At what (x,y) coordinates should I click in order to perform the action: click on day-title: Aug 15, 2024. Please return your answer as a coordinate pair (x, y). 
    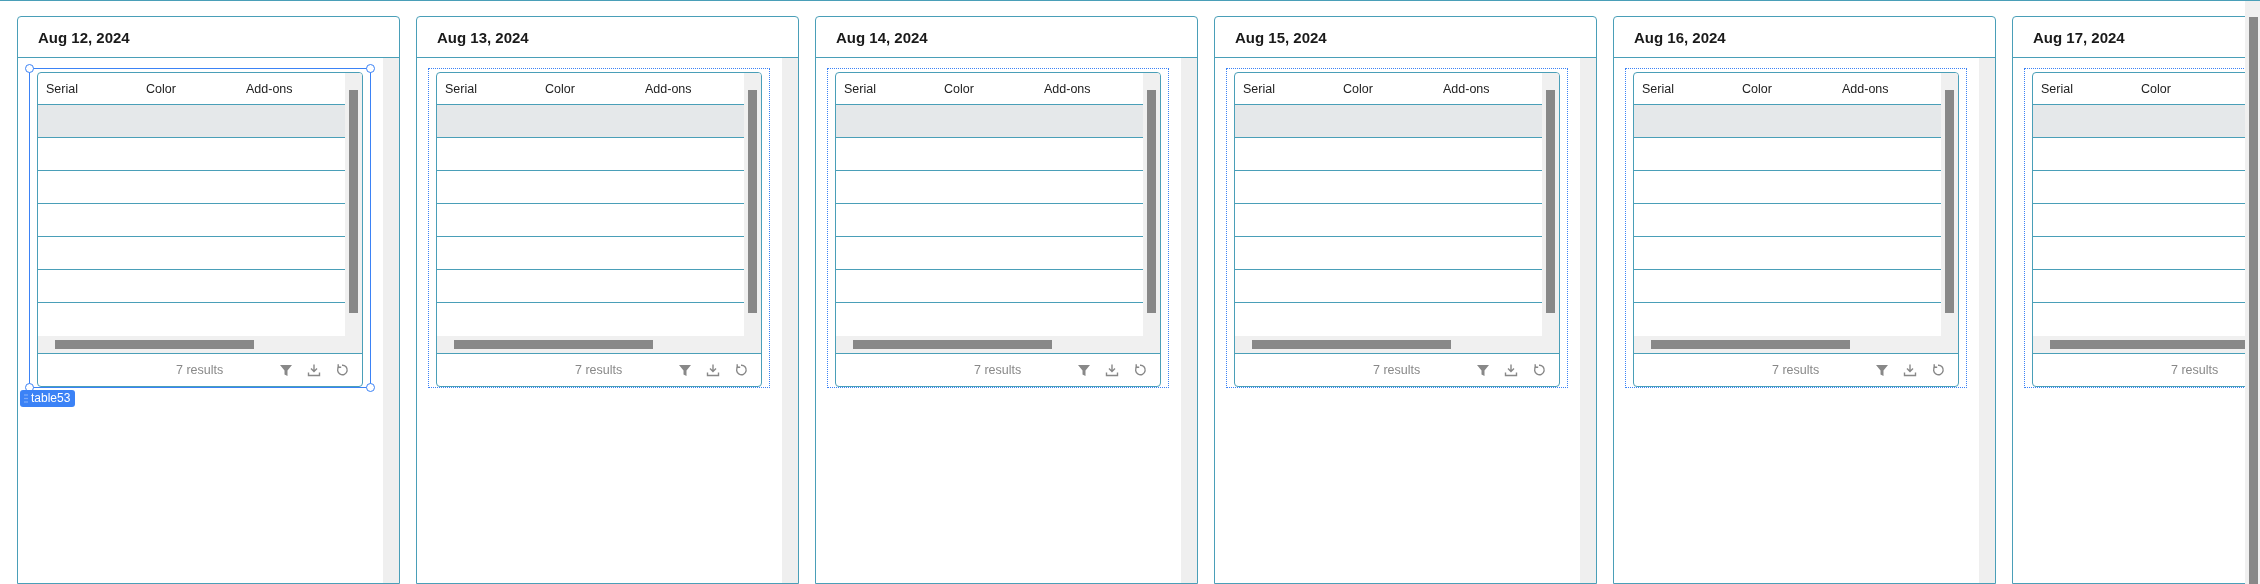
    Looking at the image, I should click on (1281, 37).